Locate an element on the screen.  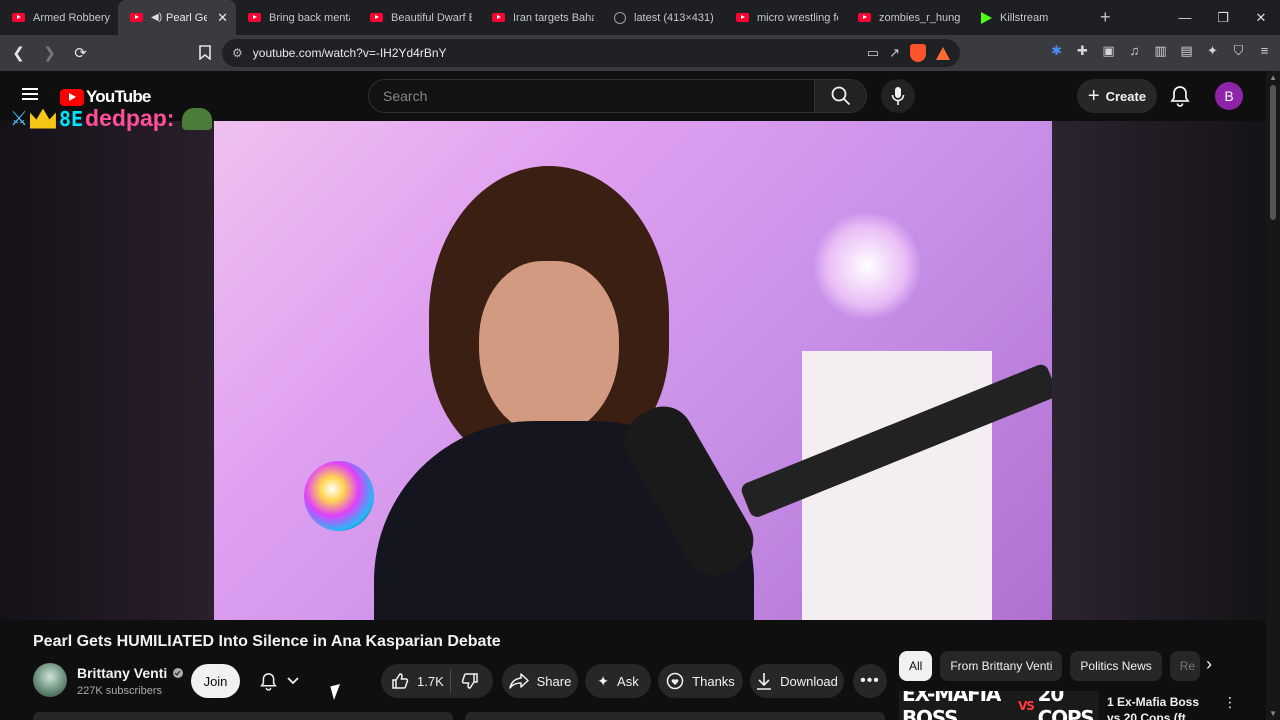
stream-overlay: ⚔ 8E dedpap: is located at coordinates (111, 118).